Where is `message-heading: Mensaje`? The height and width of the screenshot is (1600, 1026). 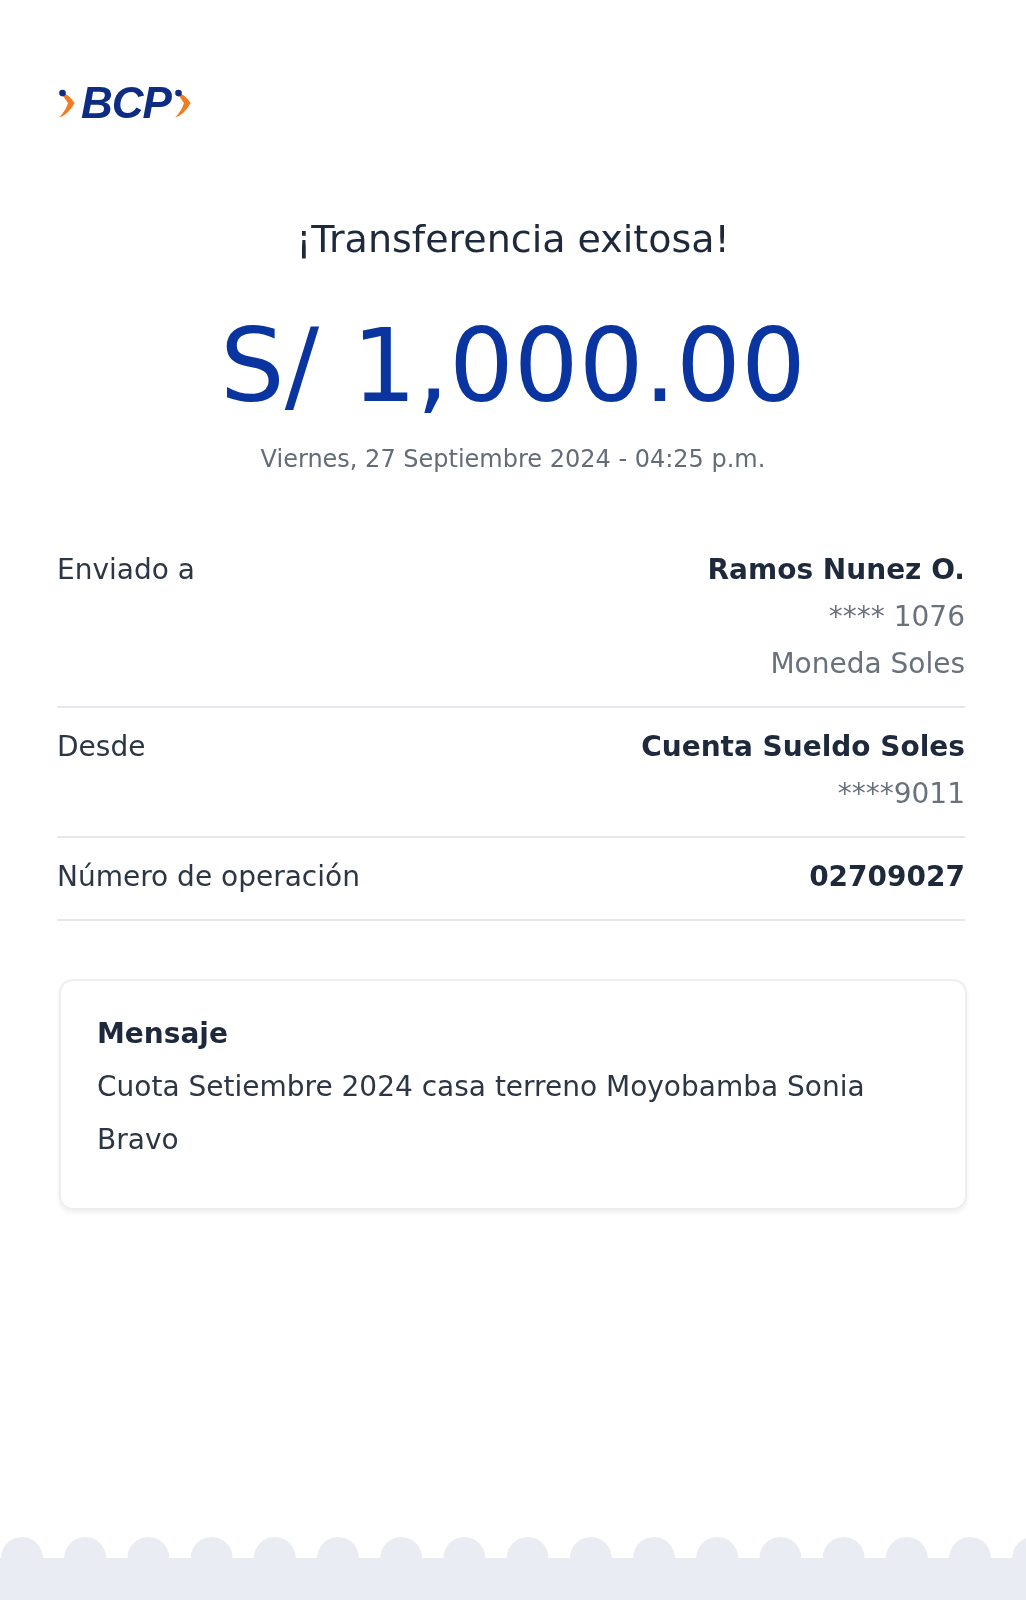 message-heading: Mensaje is located at coordinates (163, 1033).